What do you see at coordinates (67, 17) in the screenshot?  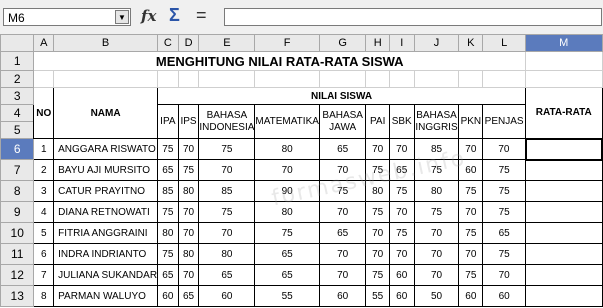 I see `name-box: M6 ▼` at bounding box center [67, 17].